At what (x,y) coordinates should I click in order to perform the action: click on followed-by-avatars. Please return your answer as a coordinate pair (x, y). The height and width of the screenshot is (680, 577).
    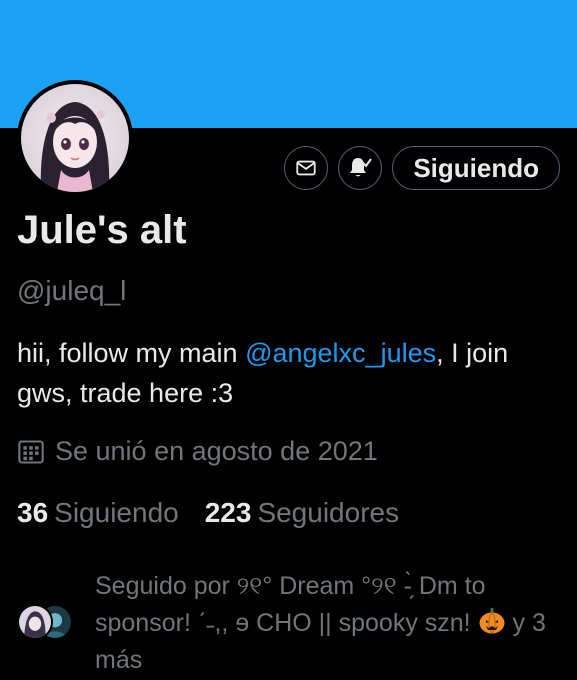
    Looking at the image, I should click on (47, 624).